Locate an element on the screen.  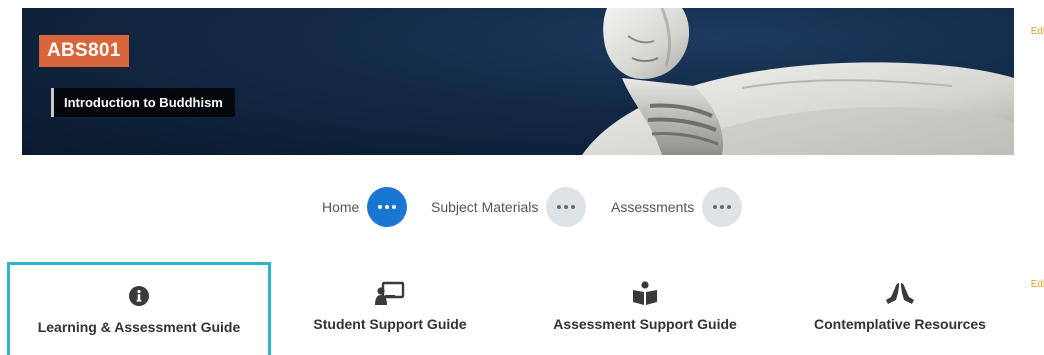
guide-label: Learning & Assessment Guide is located at coordinates (139, 327).